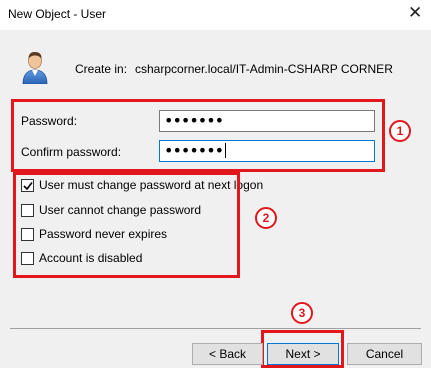 This screenshot has height=368, width=431. I want to click on separator, so click(215, 328).